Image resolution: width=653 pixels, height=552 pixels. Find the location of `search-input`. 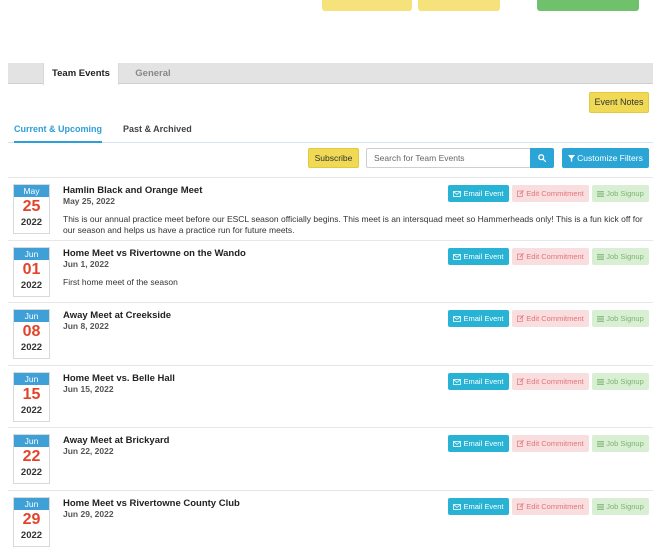

search-input is located at coordinates (448, 158).